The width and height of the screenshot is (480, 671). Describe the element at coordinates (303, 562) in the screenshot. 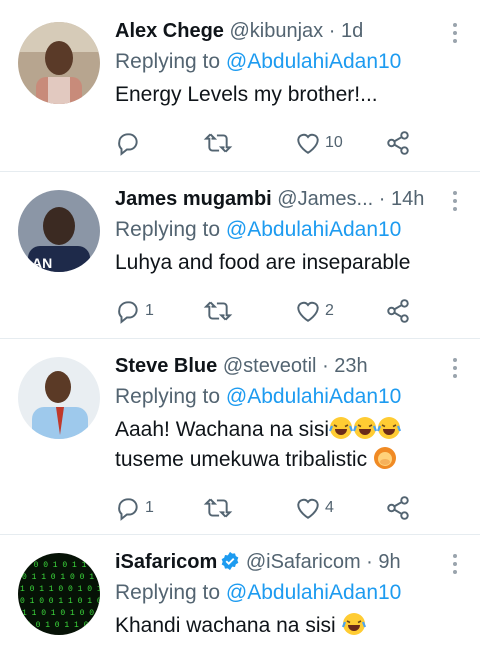

I see `user-handle: @iSafaricom` at that location.